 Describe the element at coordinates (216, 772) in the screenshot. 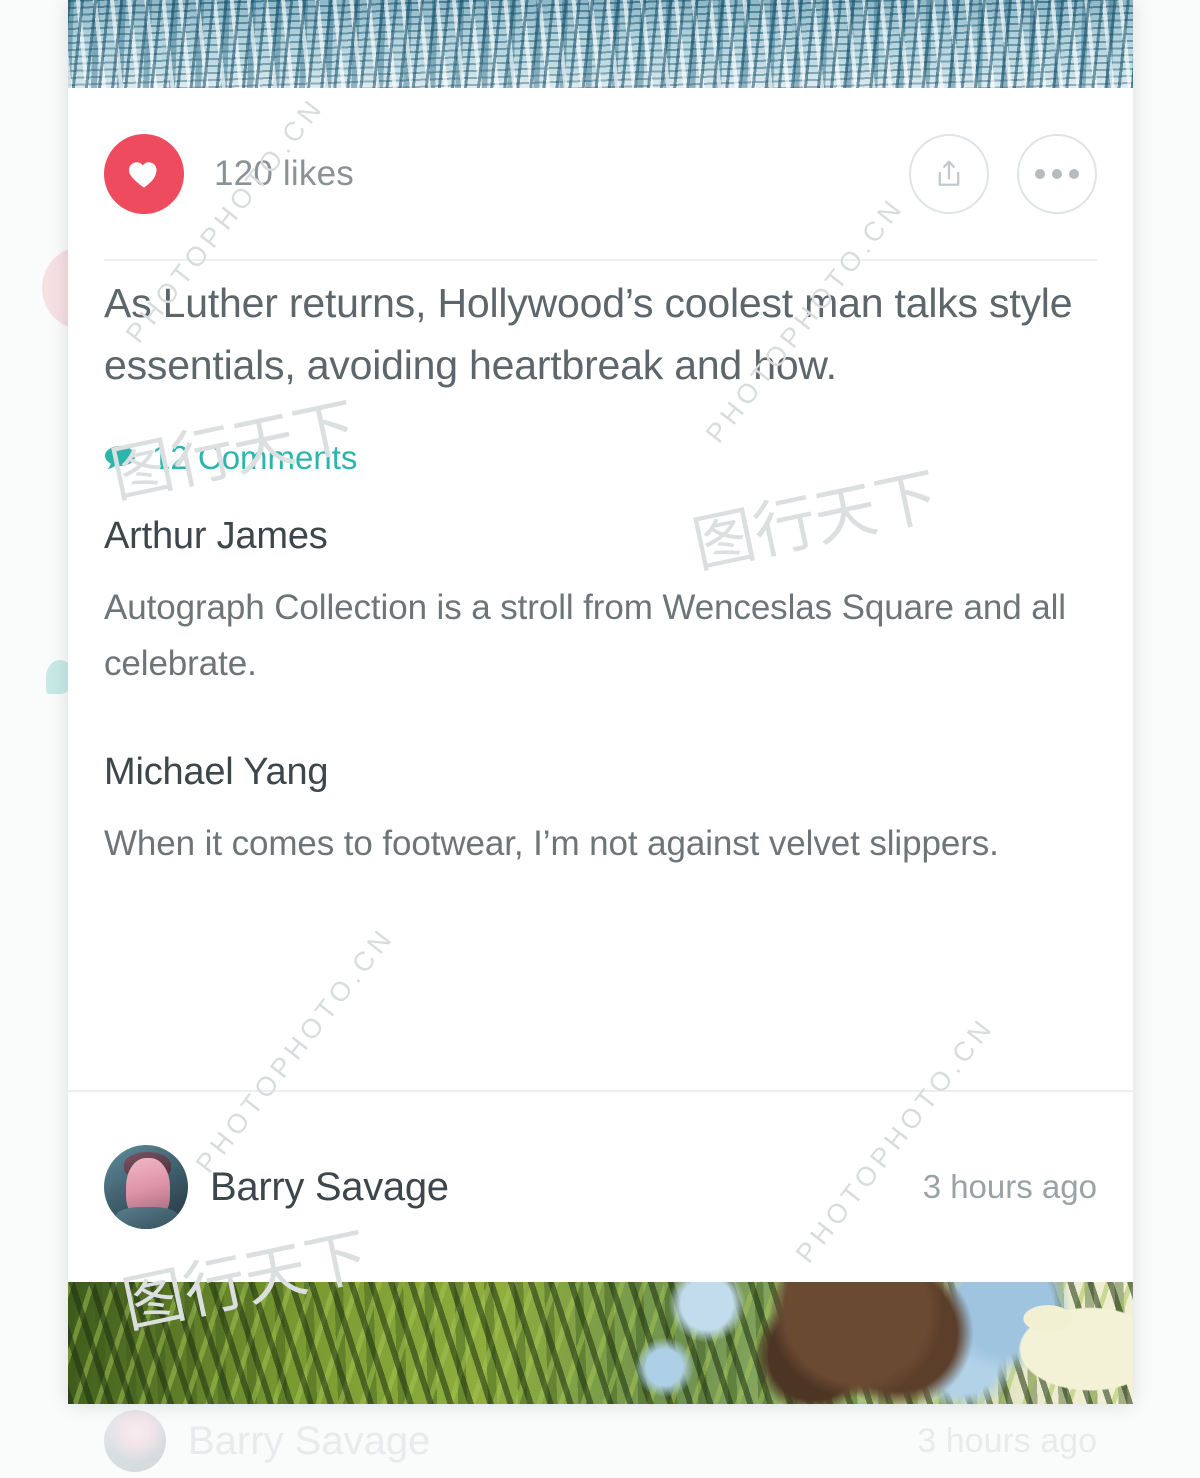

I see `comment-author: Michael Yang` at that location.